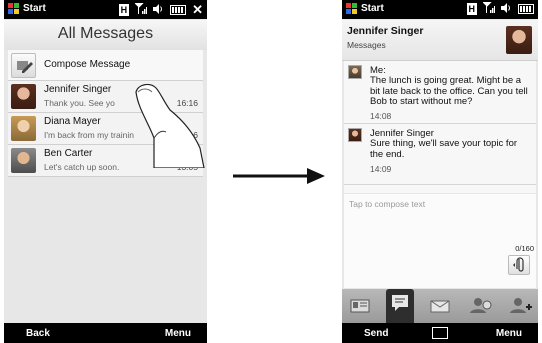  Describe the element at coordinates (366, 45) in the screenshot. I see `contact-subtitle: Messages` at that location.